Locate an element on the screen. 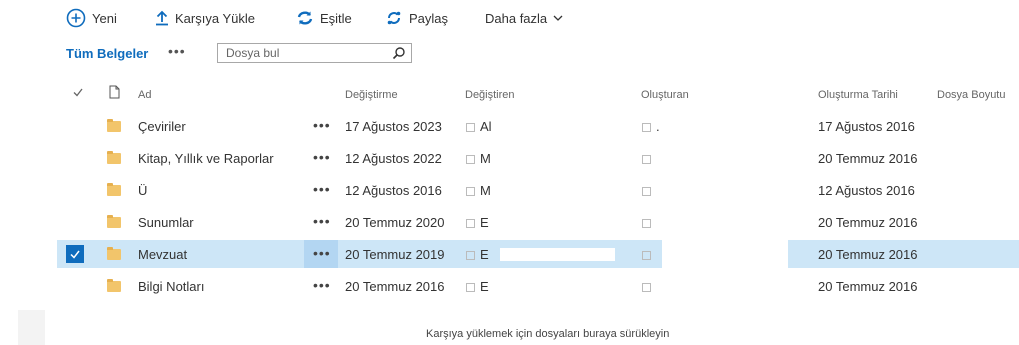 Image resolution: width=1019 pixels, height=345 pixels. item-modified-by: Al is located at coordinates (479, 126).